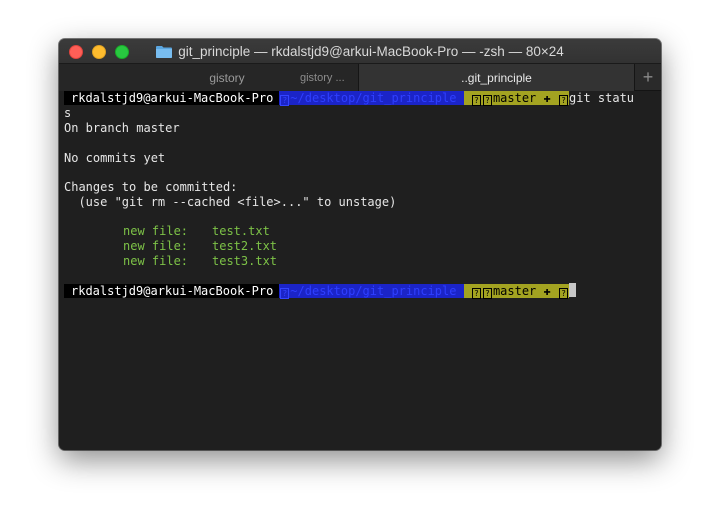  I want to click on output-line: No commits yet, so click(115, 158).